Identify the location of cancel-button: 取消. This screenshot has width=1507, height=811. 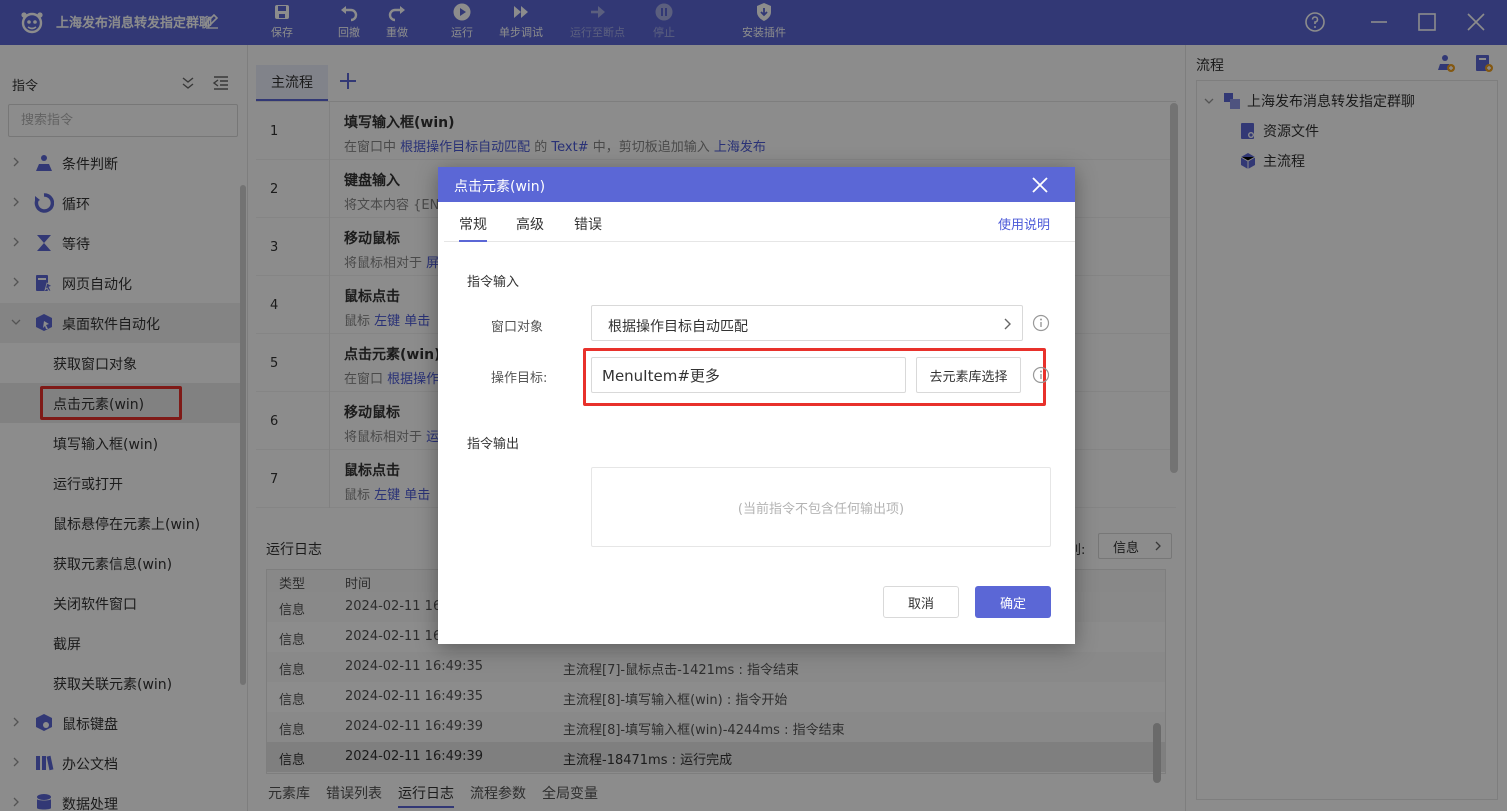
(921, 602).